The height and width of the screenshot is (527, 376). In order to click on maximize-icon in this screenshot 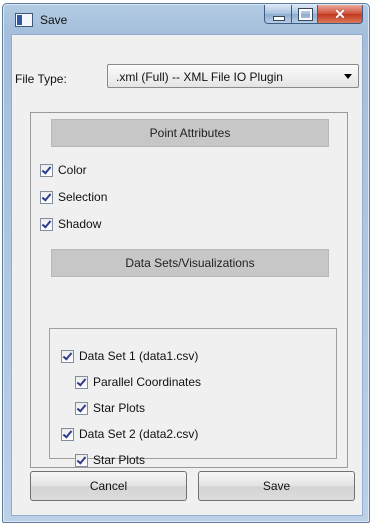, I will do `click(305, 14)`.